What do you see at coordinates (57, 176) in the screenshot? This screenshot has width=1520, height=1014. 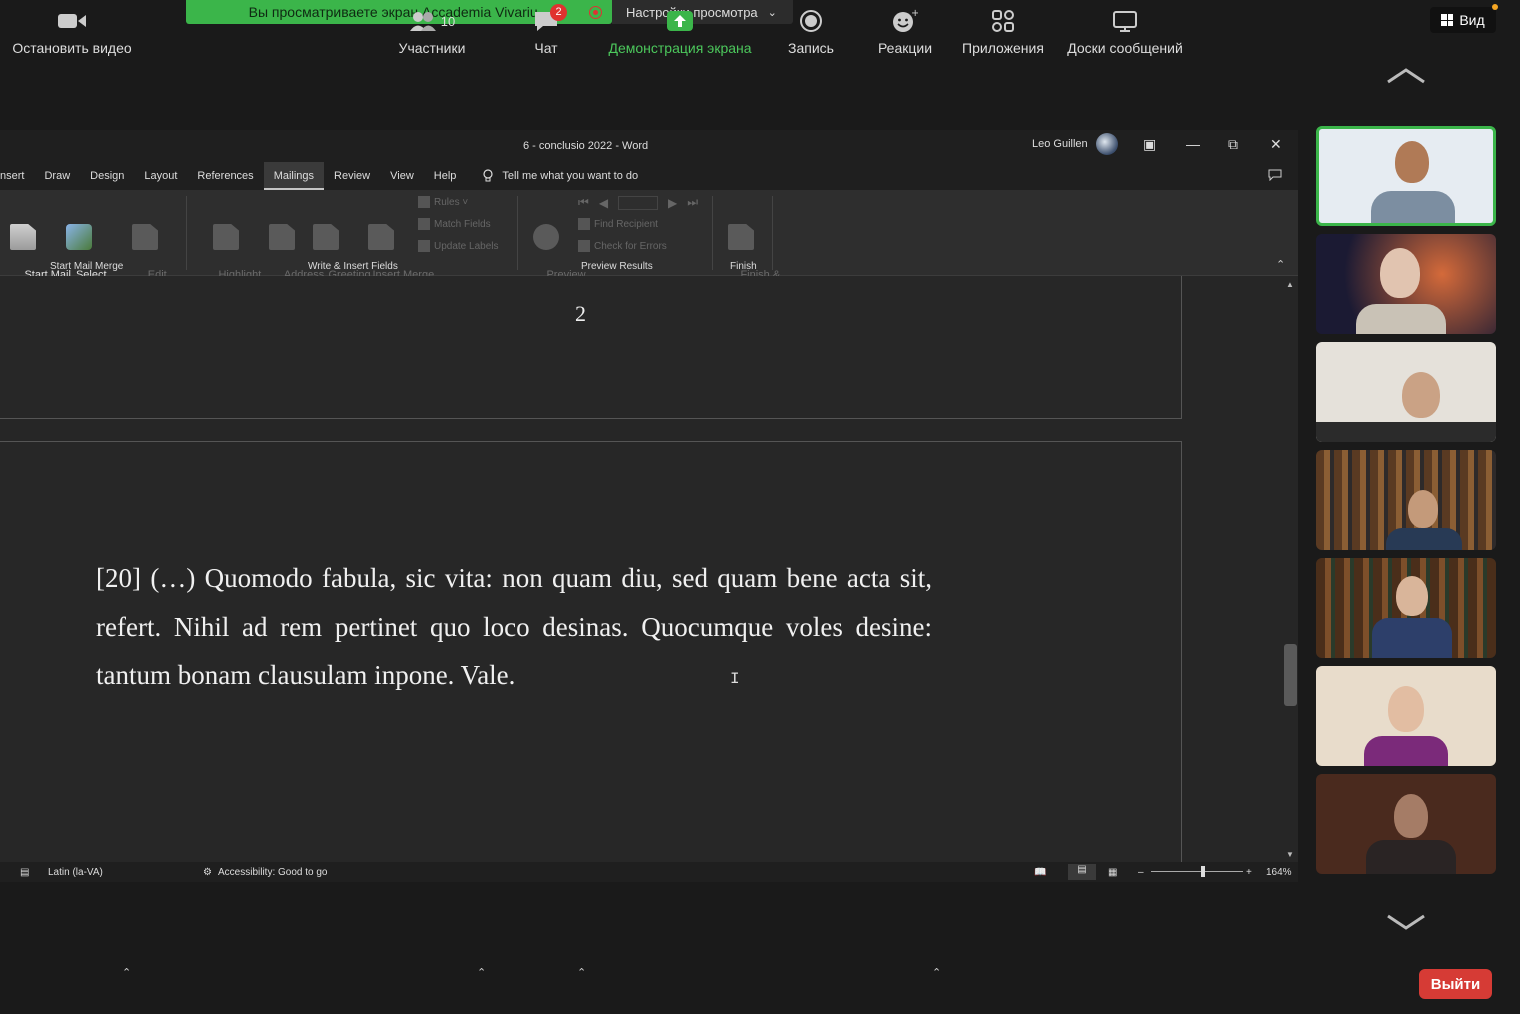 I see `tab-draw: Draw` at bounding box center [57, 176].